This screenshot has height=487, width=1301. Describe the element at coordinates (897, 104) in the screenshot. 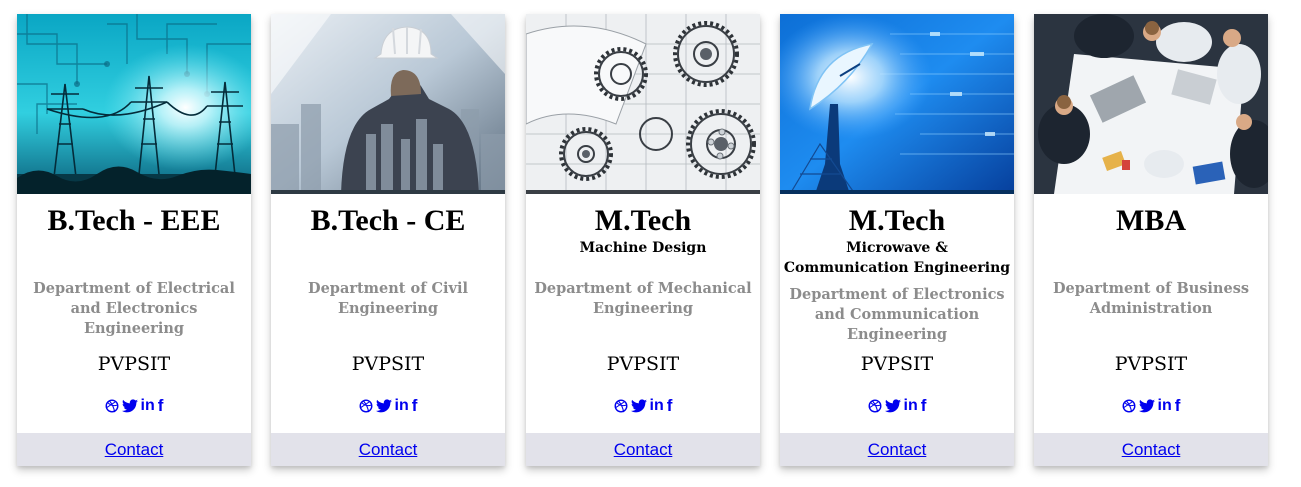

I see `satellite-dish-image` at that location.